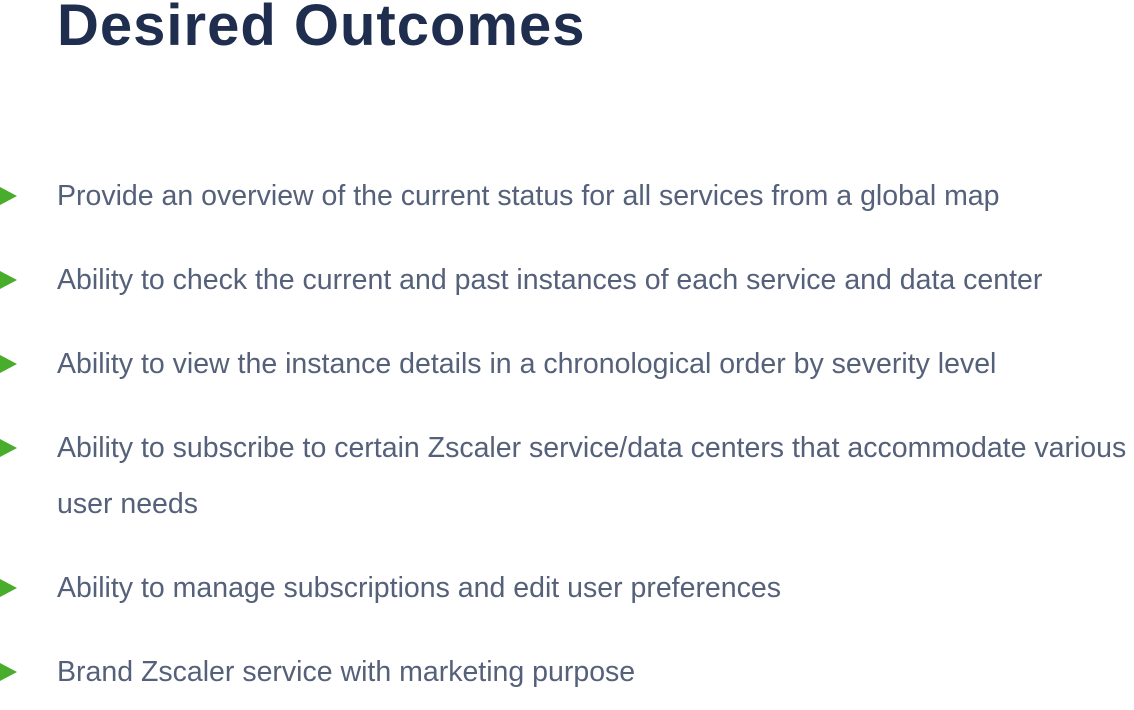 The width and height of the screenshot is (1134, 710). What do you see at coordinates (321, 29) in the screenshot?
I see `page-title: Desired Outcomes` at bounding box center [321, 29].